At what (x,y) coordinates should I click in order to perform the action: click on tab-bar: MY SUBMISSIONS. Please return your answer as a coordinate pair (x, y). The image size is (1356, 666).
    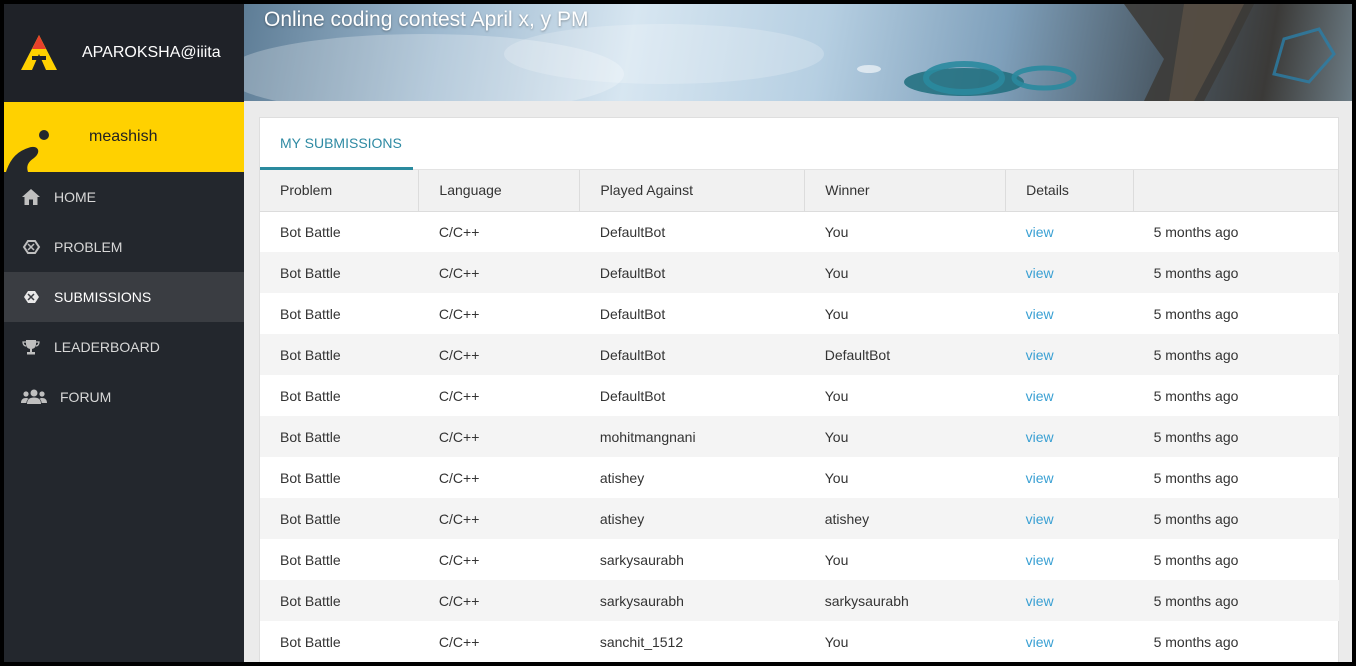
    Looking at the image, I should click on (799, 144).